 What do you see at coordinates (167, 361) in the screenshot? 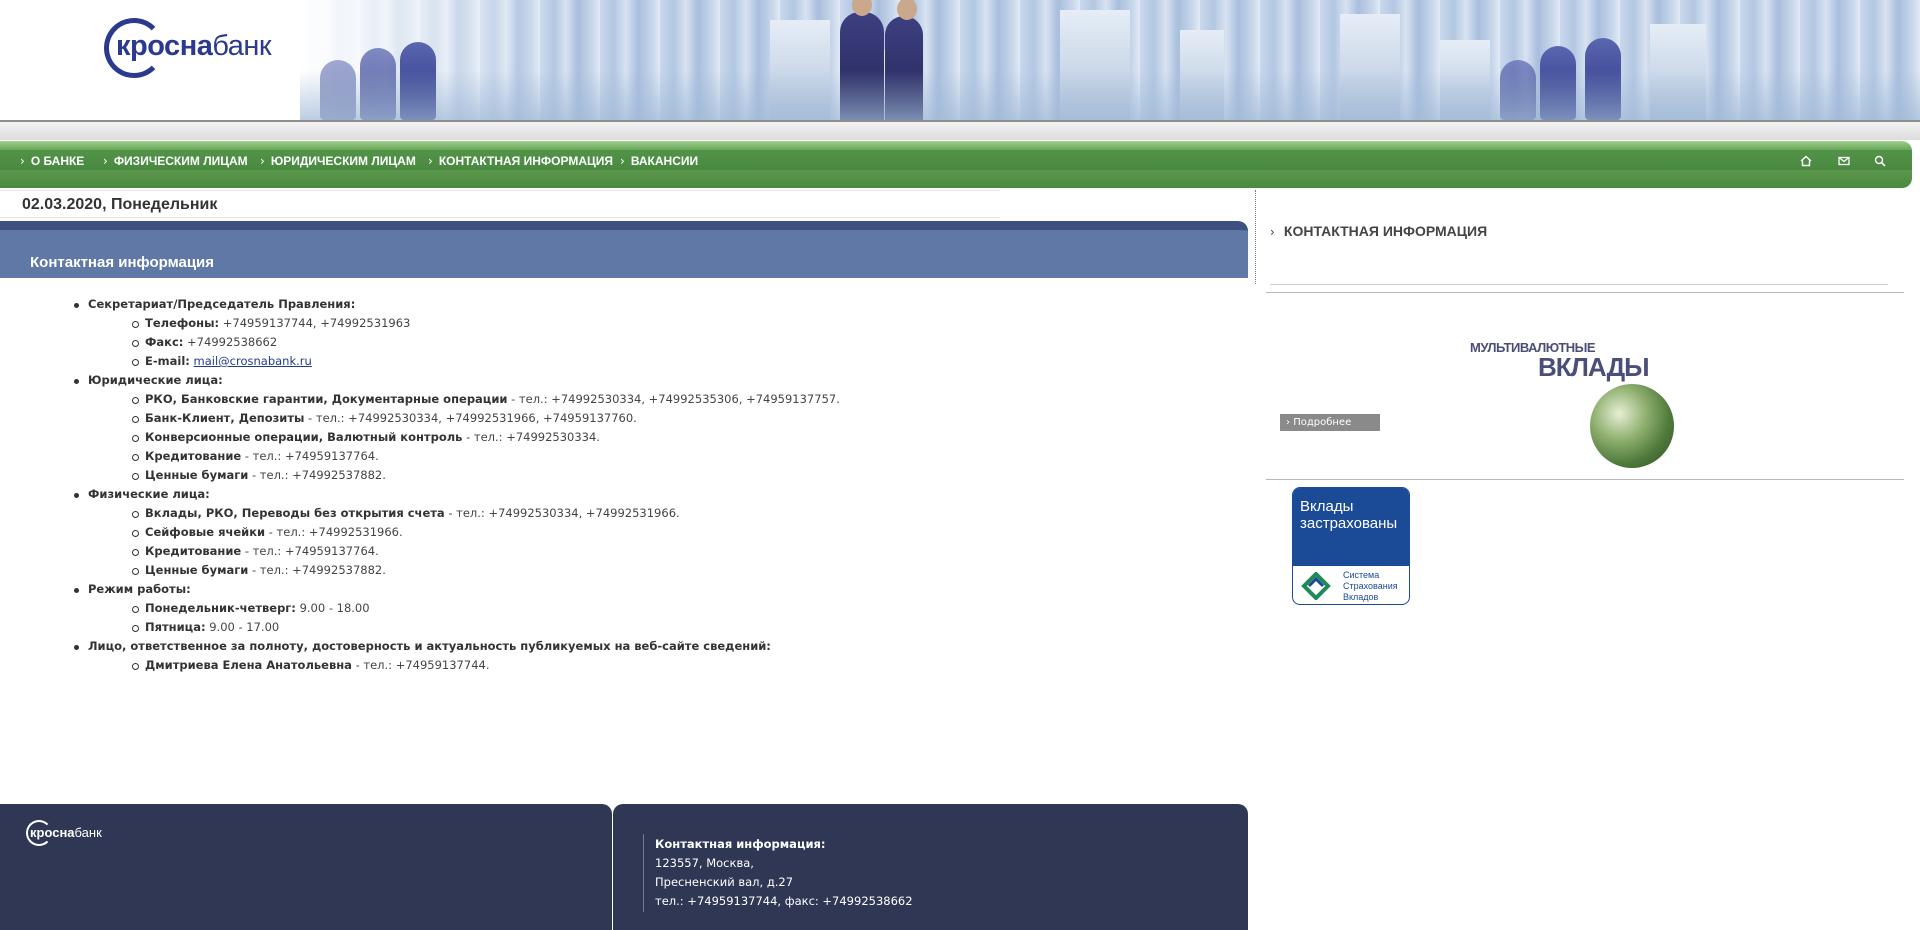
I see `item-label: E-mail:` at bounding box center [167, 361].